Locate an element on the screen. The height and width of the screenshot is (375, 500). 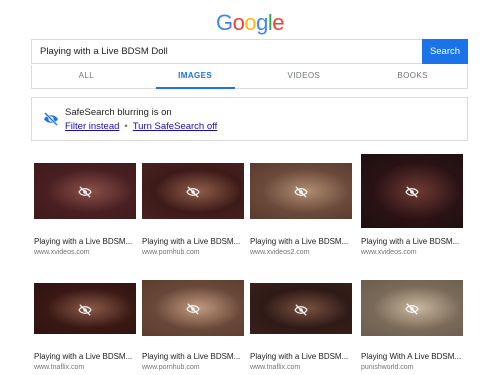
safesearch-title: SafeSearch blurring is on is located at coordinates (118, 112).